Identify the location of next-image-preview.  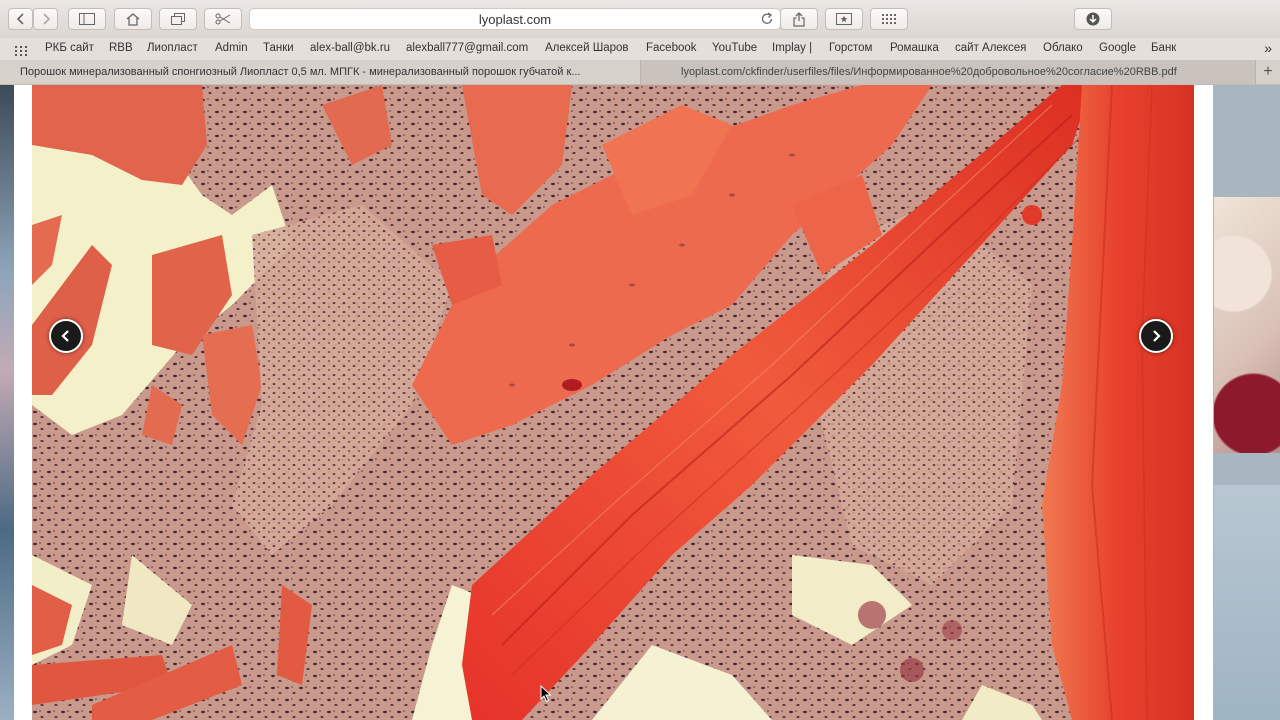
(1247, 325).